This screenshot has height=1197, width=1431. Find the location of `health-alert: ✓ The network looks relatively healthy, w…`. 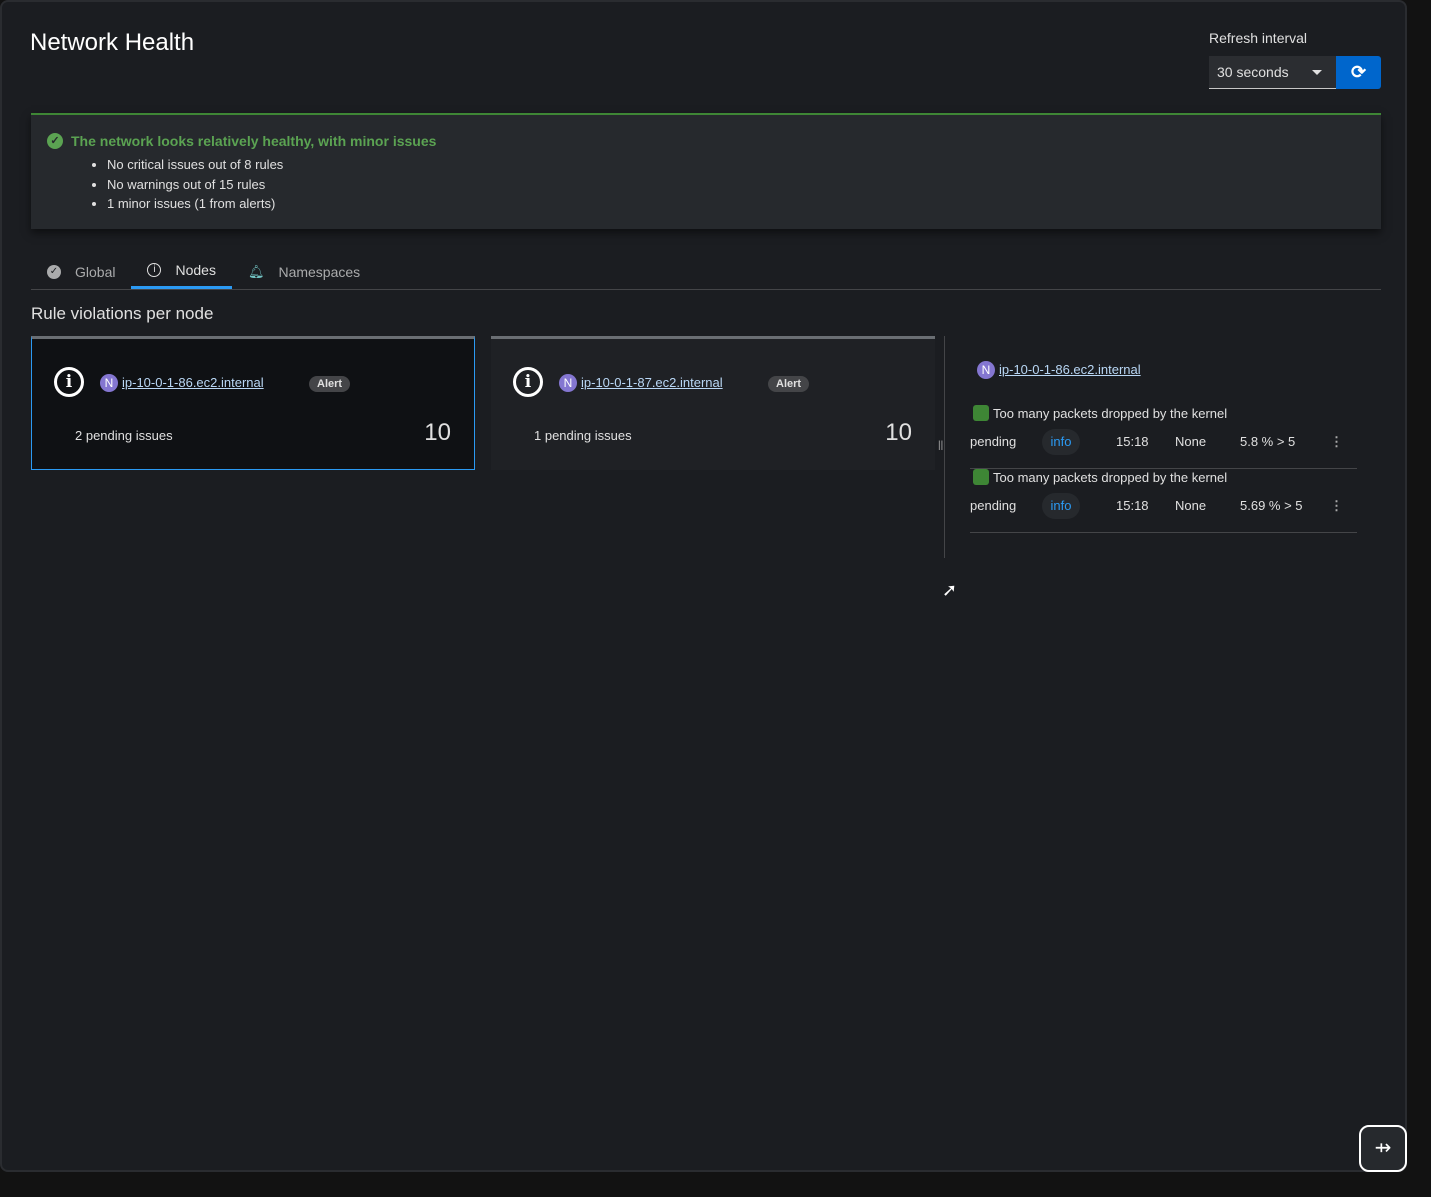

health-alert: ✓ The network looks relatively healthy, w… is located at coordinates (706, 171).